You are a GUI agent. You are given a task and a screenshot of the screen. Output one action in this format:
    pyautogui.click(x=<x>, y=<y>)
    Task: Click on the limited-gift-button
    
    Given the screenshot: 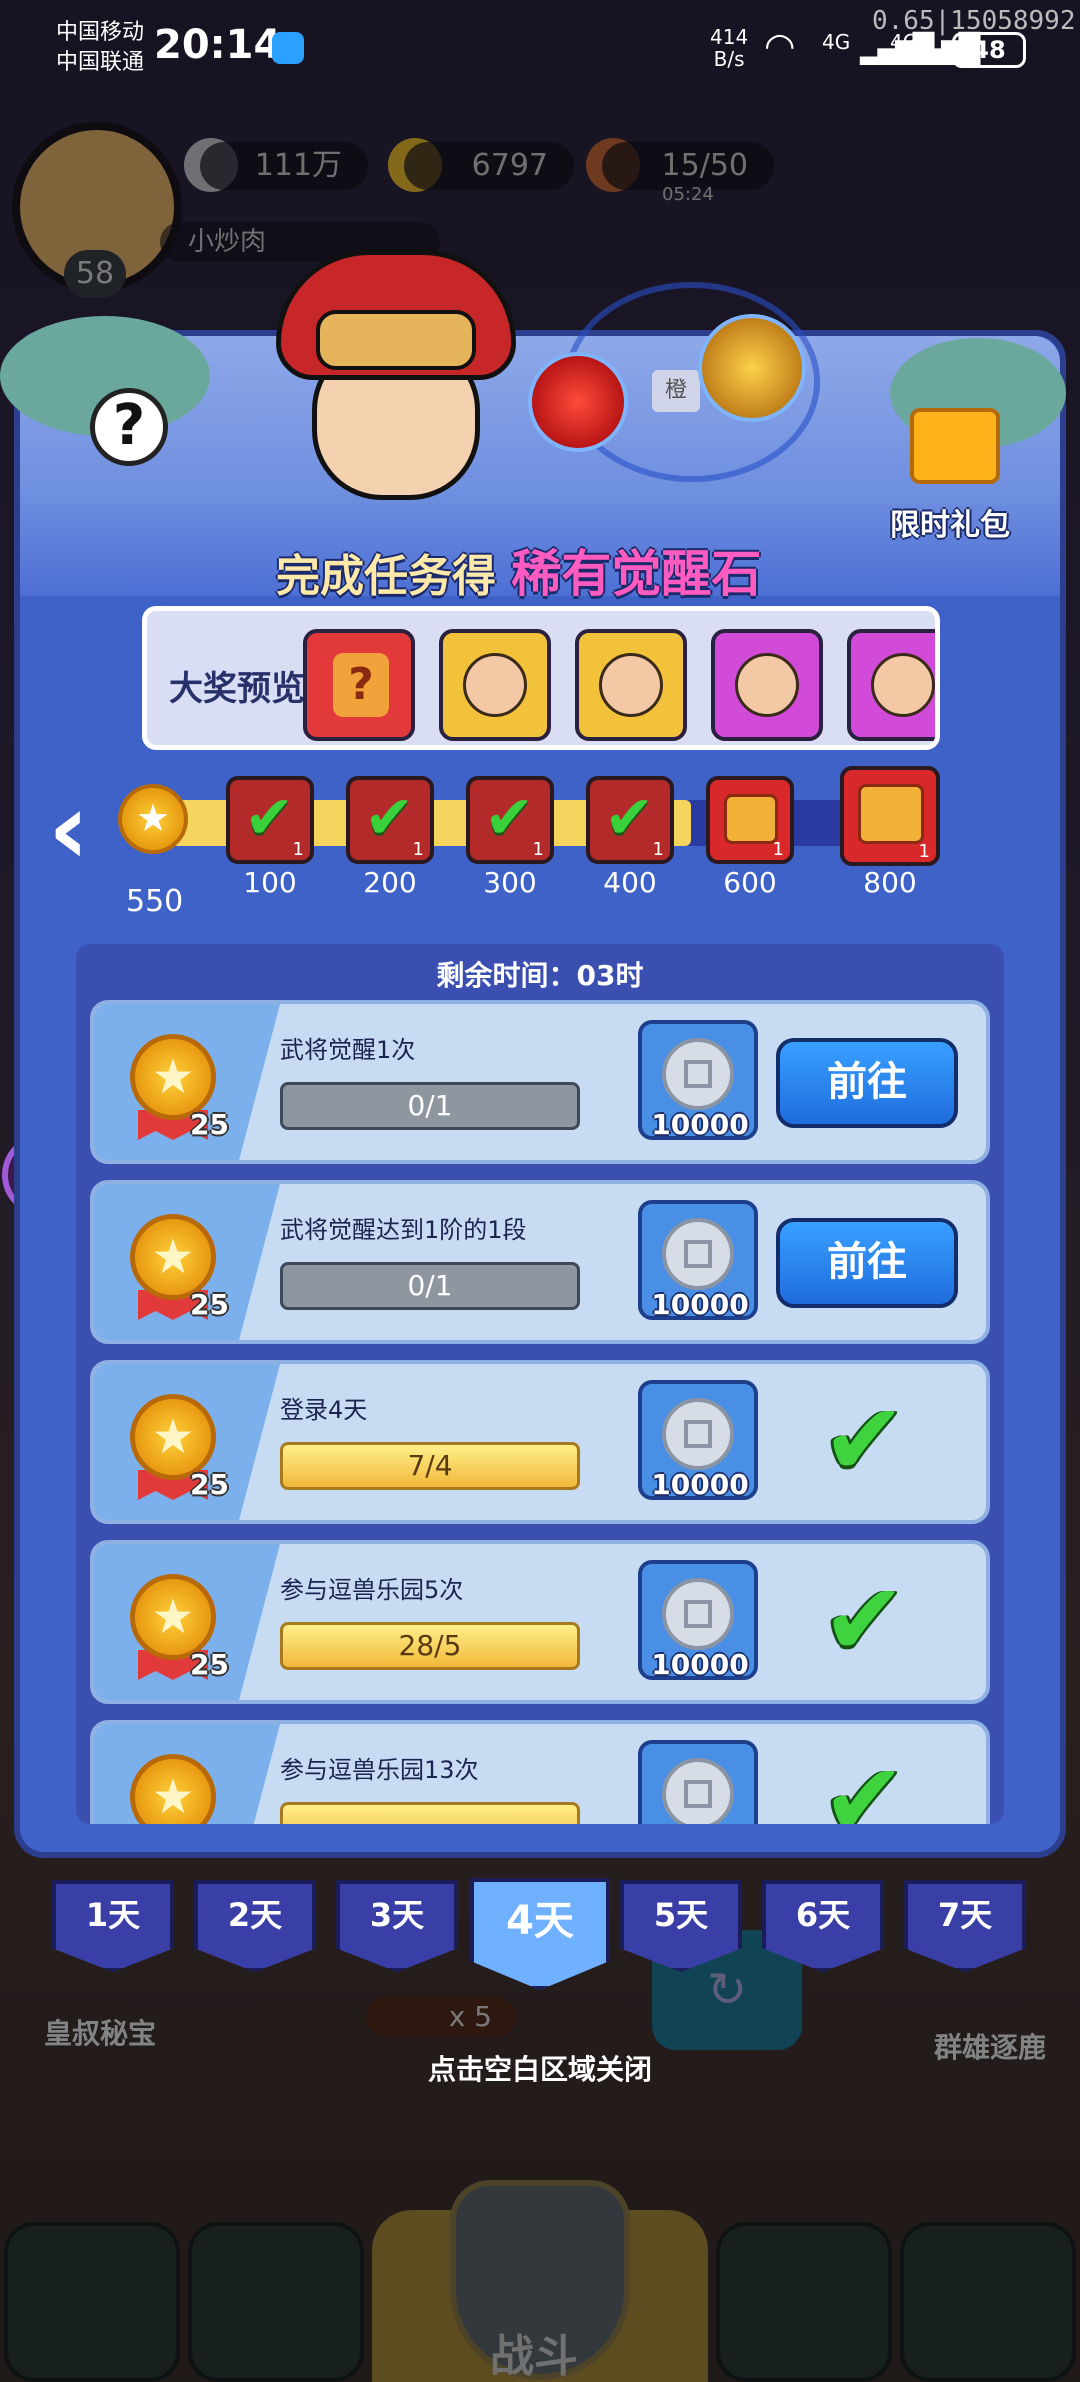 What is the action you would take?
    pyautogui.click(x=955, y=438)
    